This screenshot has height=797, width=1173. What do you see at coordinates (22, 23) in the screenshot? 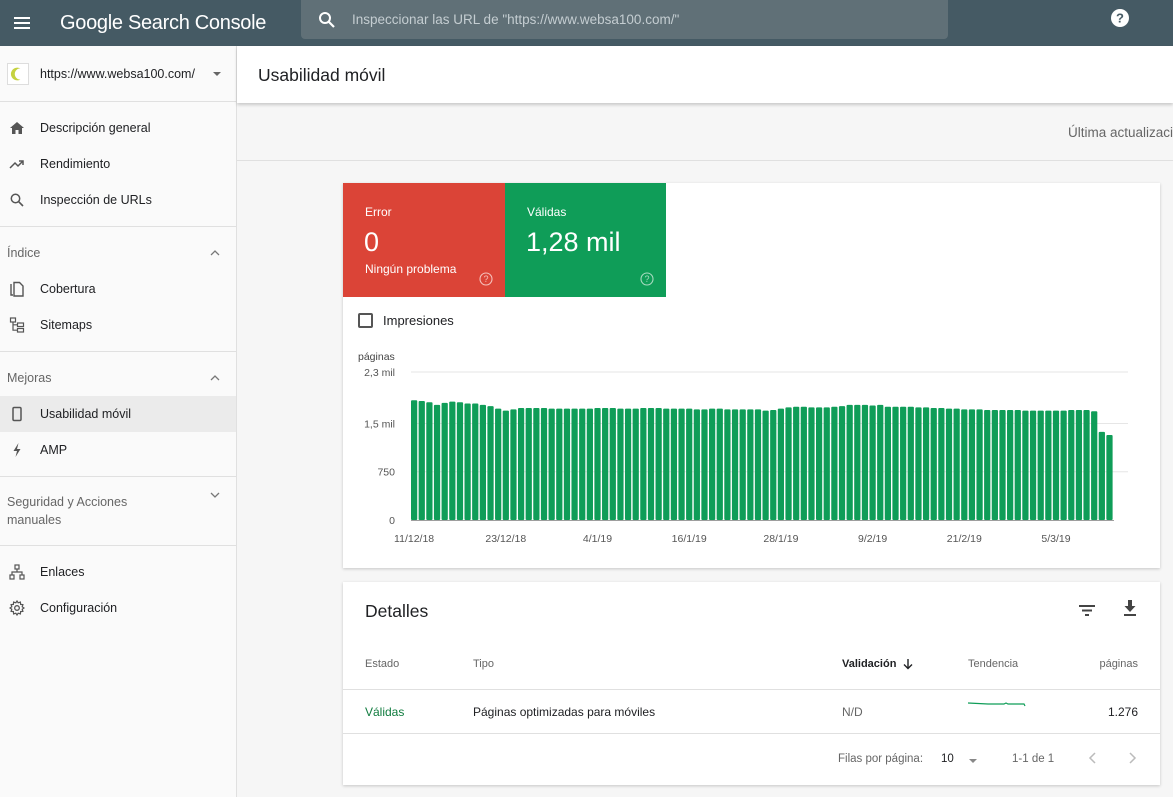
I see `main-menu-button` at bounding box center [22, 23].